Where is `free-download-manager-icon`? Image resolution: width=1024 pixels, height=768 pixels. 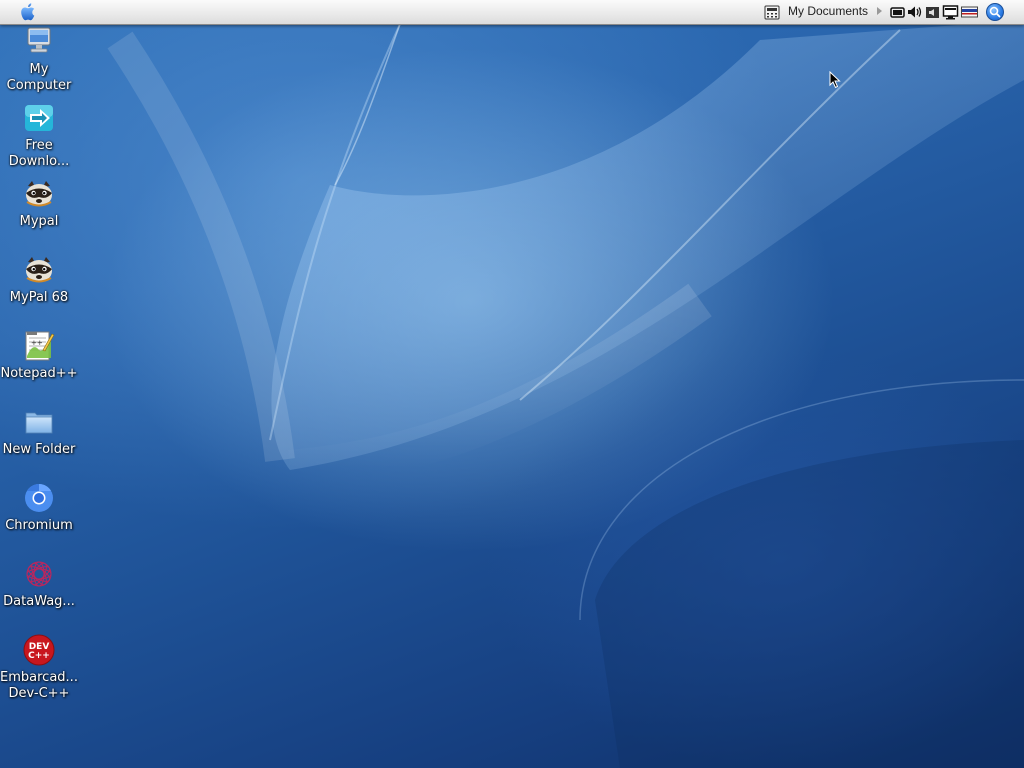
free-download-manager-icon is located at coordinates (39, 118).